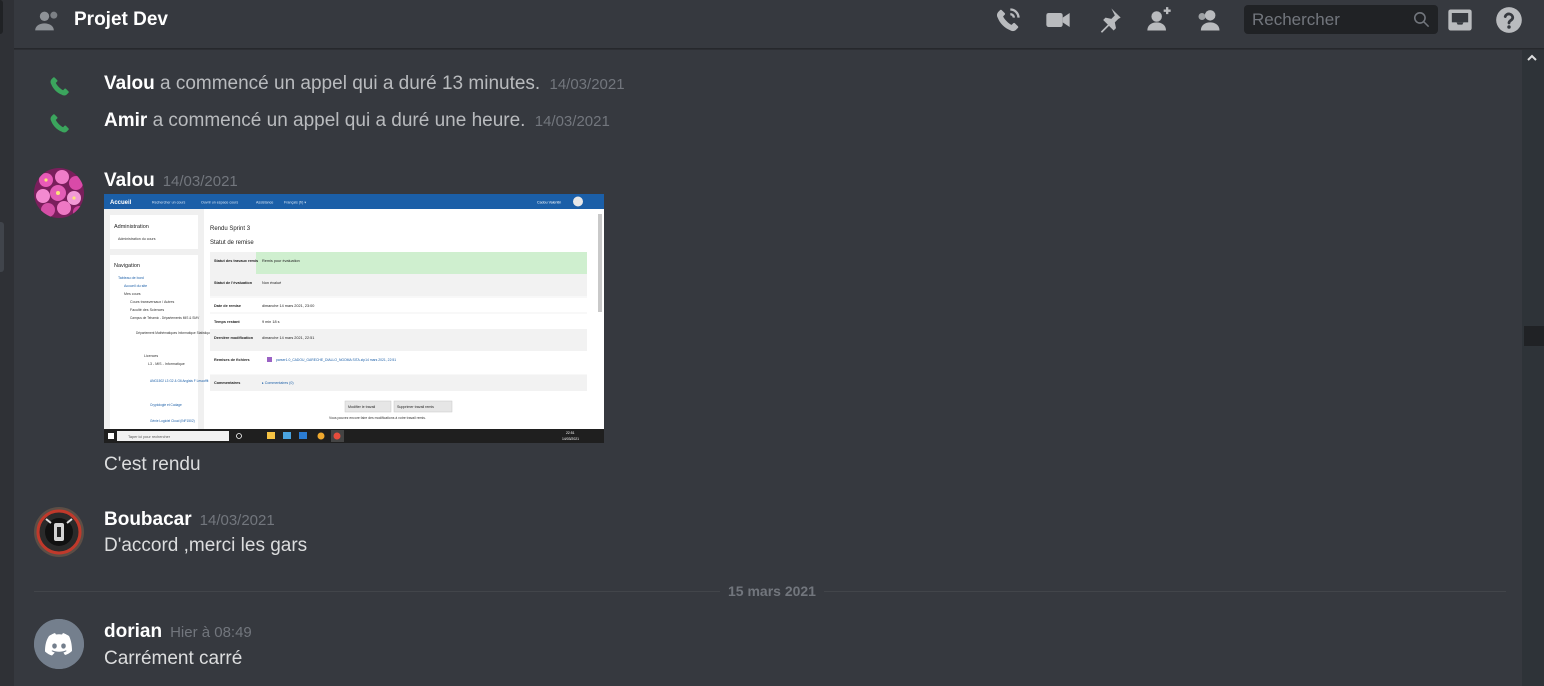 The image size is (1544, 686). What do you see at coordinates (131, 278) in the screenshot?
I see `nav-item: Tableau de bord` at bounding box center [131, 278].